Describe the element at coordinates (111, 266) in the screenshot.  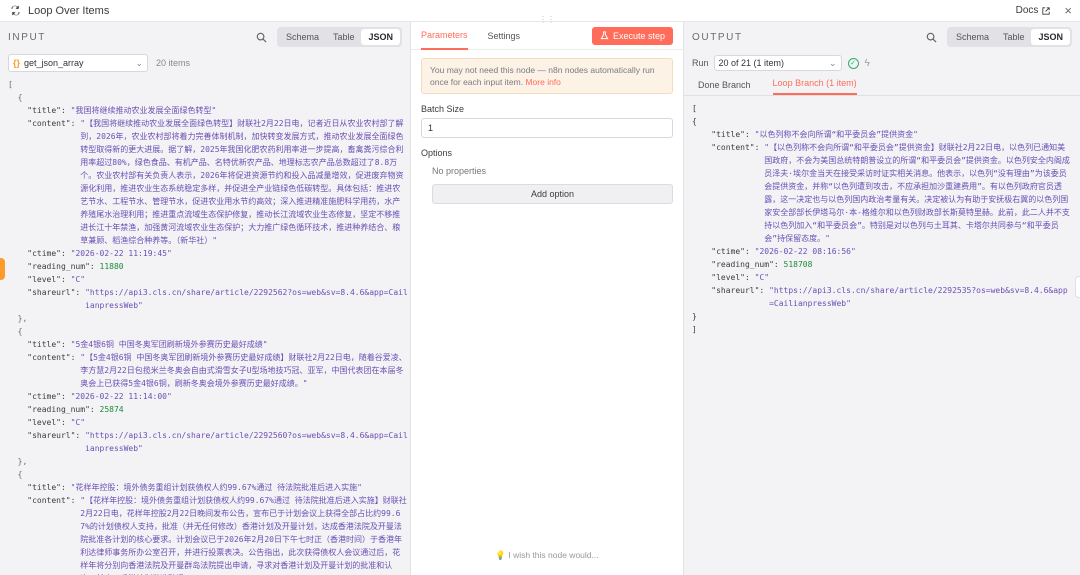
I see `json-value: 11880` at that location.